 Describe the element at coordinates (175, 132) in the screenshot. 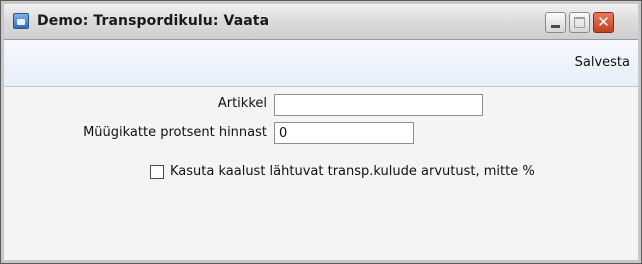

I see `margin-percent-label: Müügikatte protsent hinnast` at that location.